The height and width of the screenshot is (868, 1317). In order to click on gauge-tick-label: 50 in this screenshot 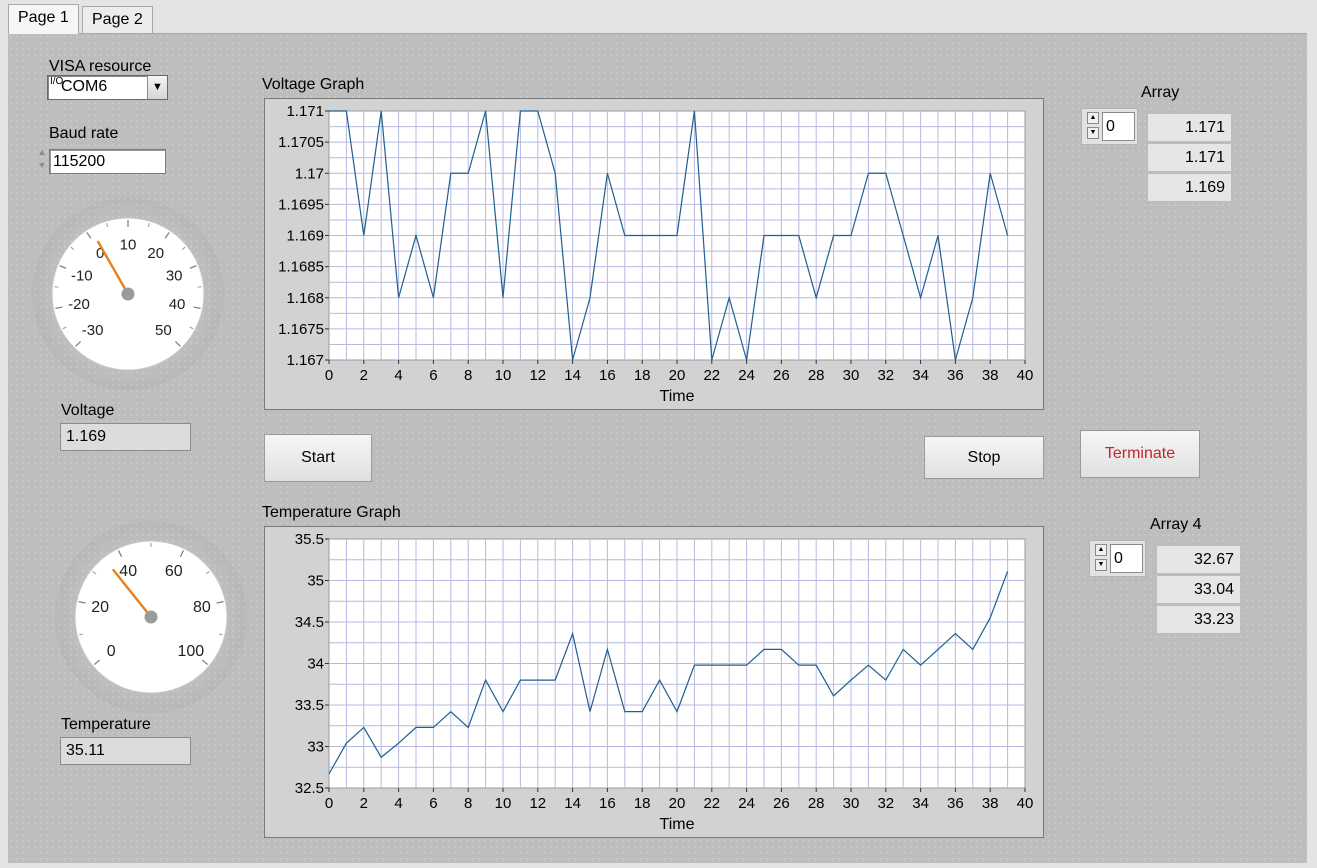, I will do `click(163, 330)`.